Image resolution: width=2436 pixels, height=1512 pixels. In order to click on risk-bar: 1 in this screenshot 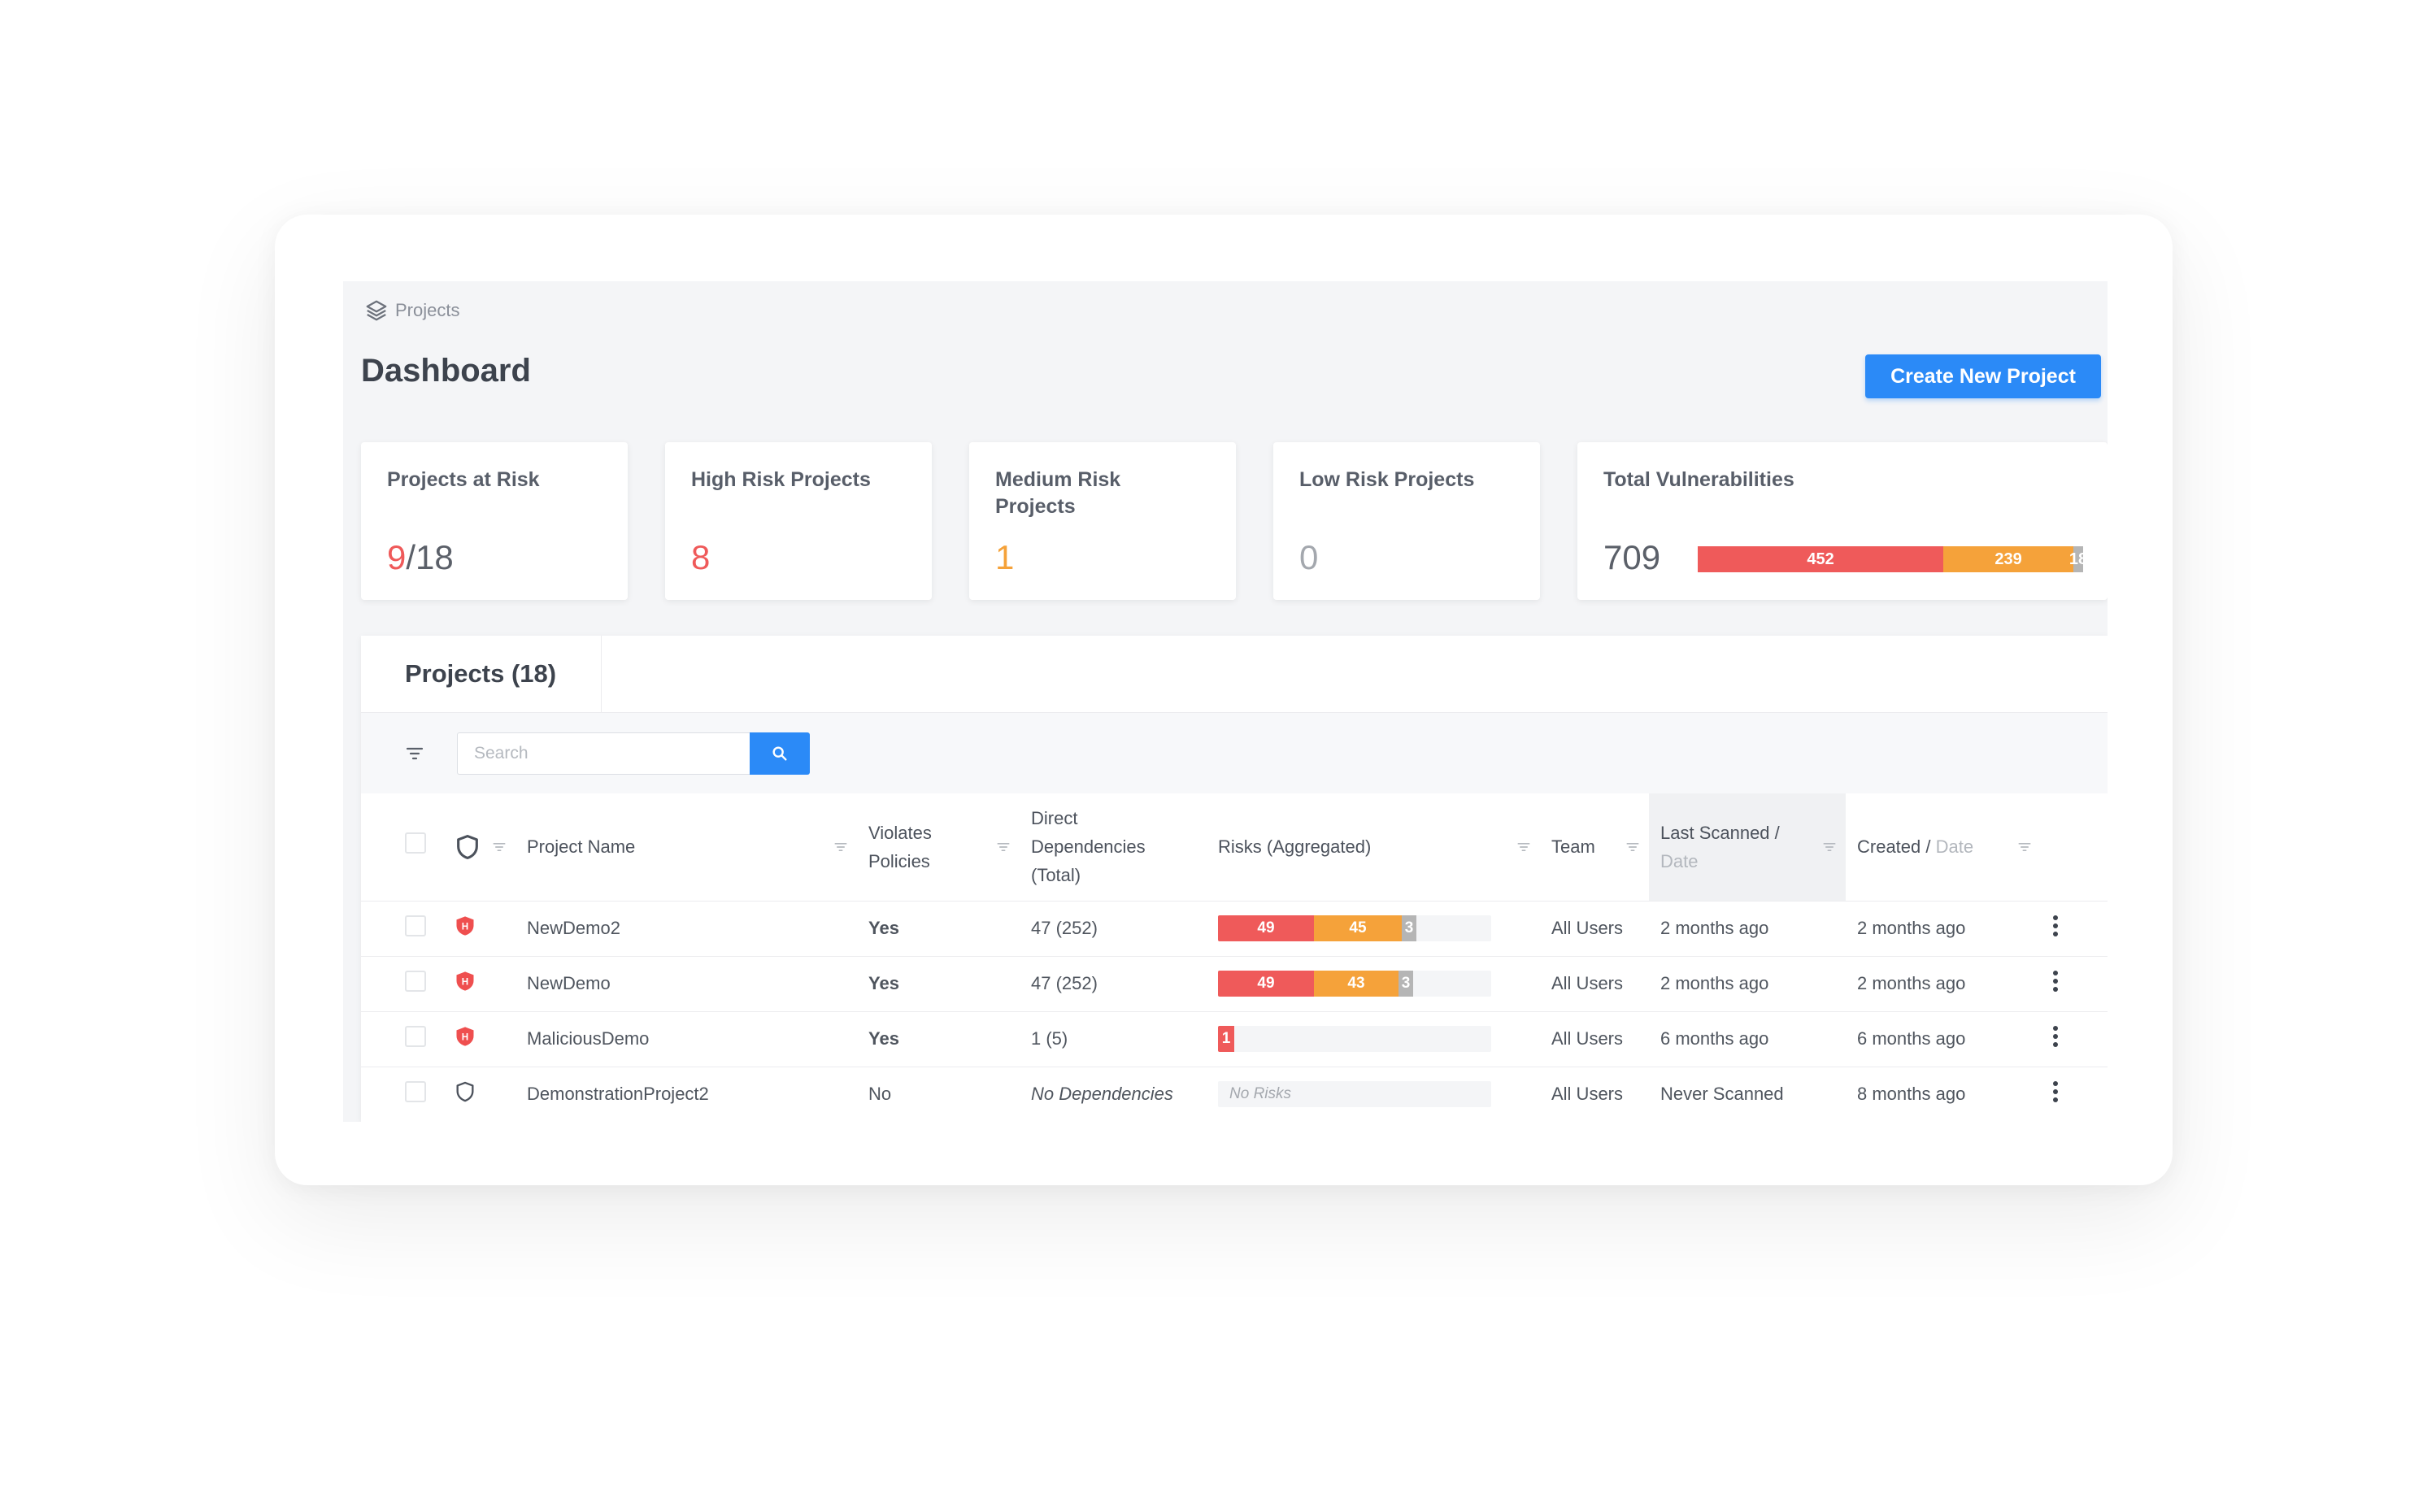, I will do `click(1354, 1039)`.